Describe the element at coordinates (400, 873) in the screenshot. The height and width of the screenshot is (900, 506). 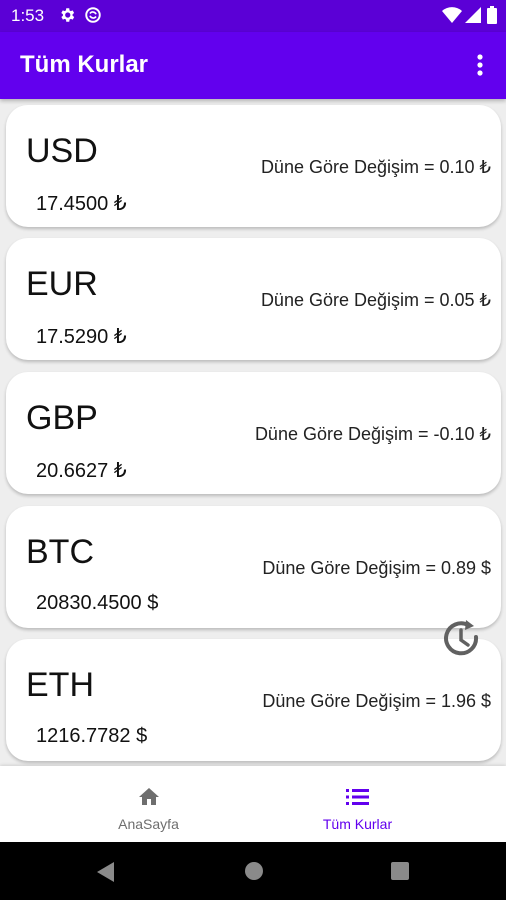
I see `recent-apps-icon` at that location.